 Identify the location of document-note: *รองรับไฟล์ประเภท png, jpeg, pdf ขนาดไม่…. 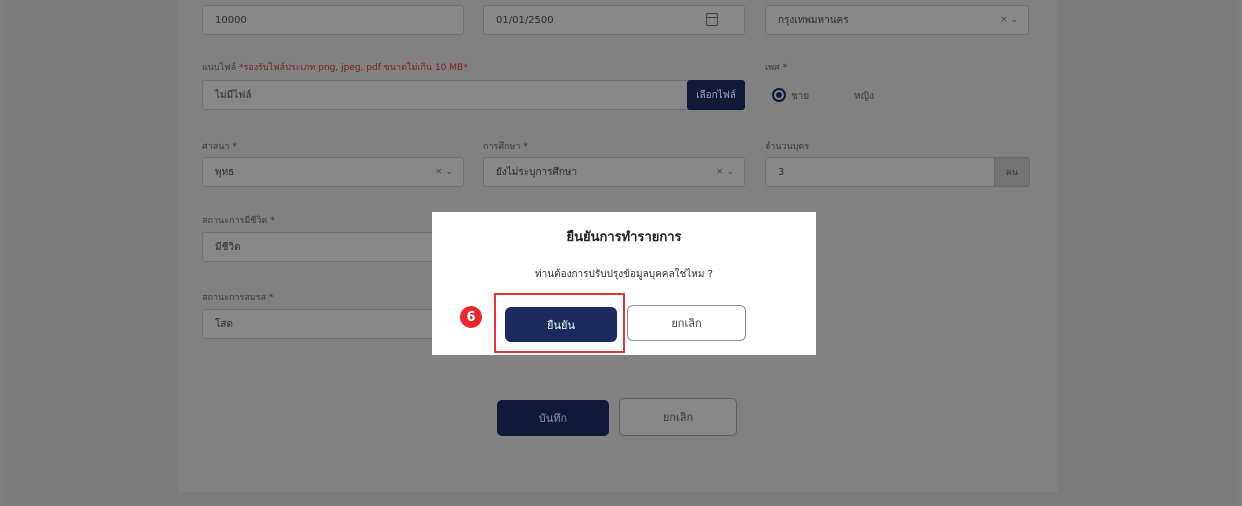
(353, 68).